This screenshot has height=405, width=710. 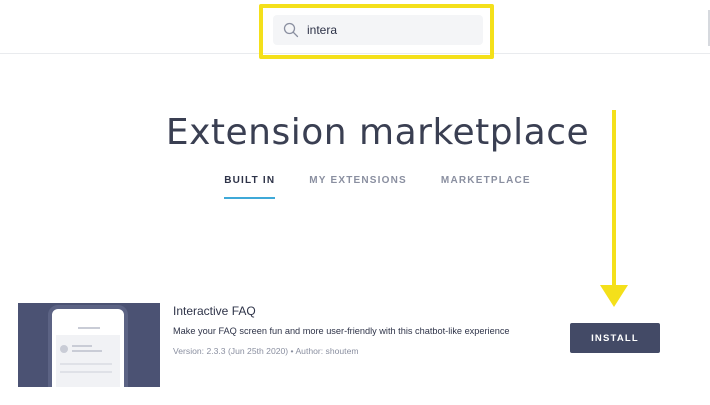 I want to click on arrow-annotation-line, so click(x=614, y=200).